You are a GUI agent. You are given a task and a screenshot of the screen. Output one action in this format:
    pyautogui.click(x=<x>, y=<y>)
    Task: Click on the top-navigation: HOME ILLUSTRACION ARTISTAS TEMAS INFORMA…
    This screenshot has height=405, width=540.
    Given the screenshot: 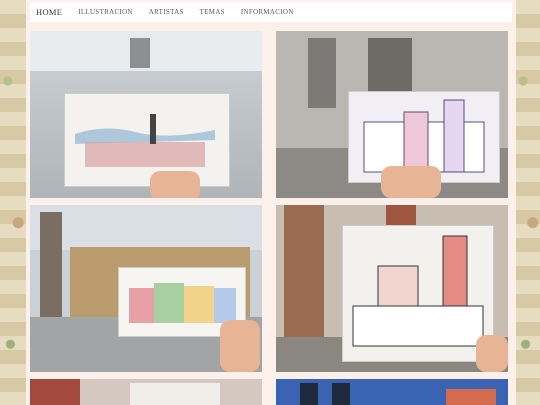 What is the action you would take?
    pyautogui.click(x=271, y=12)
    